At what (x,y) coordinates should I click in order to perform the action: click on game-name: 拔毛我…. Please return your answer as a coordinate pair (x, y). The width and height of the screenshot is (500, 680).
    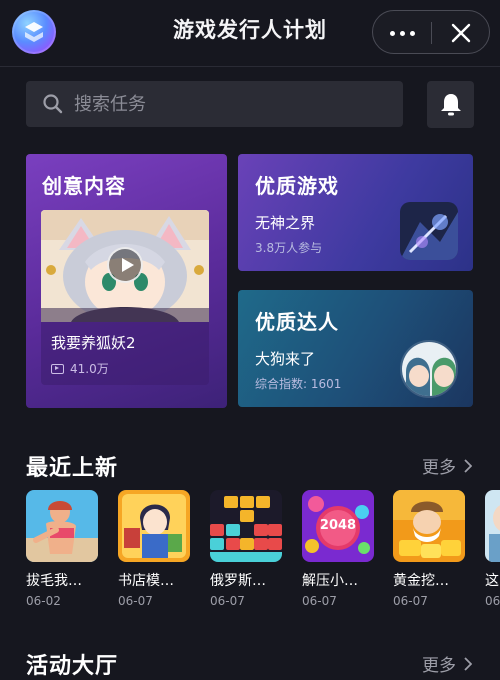
    Looking at the image, I should click on (54, 581).